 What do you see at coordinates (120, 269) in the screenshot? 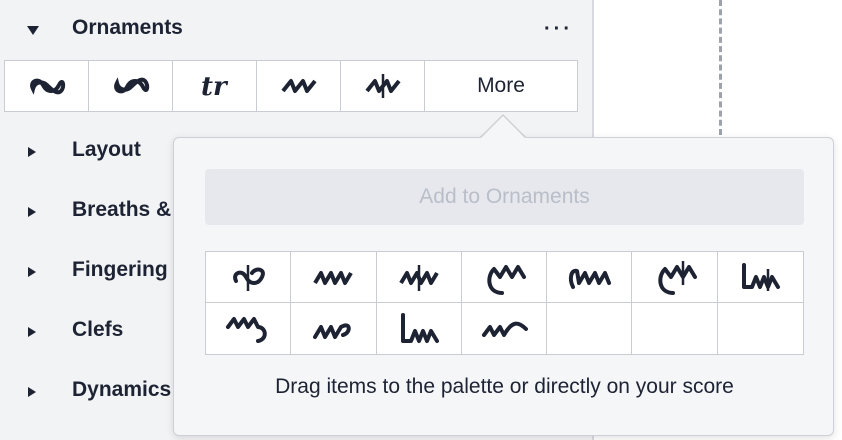
I see `section-title: Fingering` at bounding box center [120, 269].